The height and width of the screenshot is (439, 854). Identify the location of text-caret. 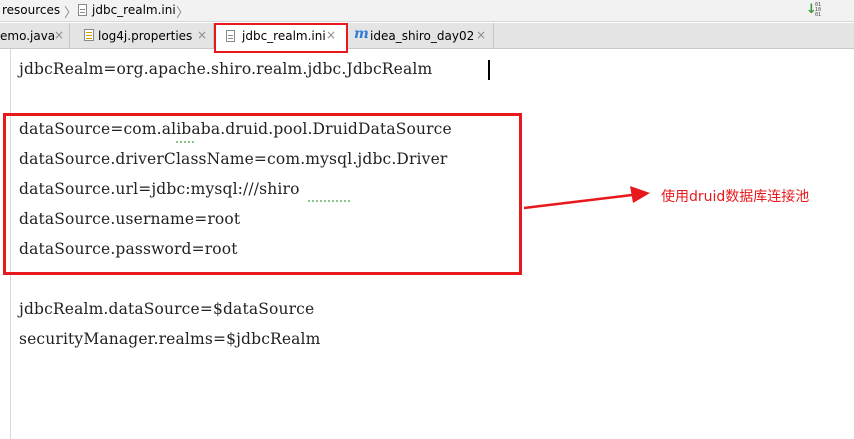
(489, 70).